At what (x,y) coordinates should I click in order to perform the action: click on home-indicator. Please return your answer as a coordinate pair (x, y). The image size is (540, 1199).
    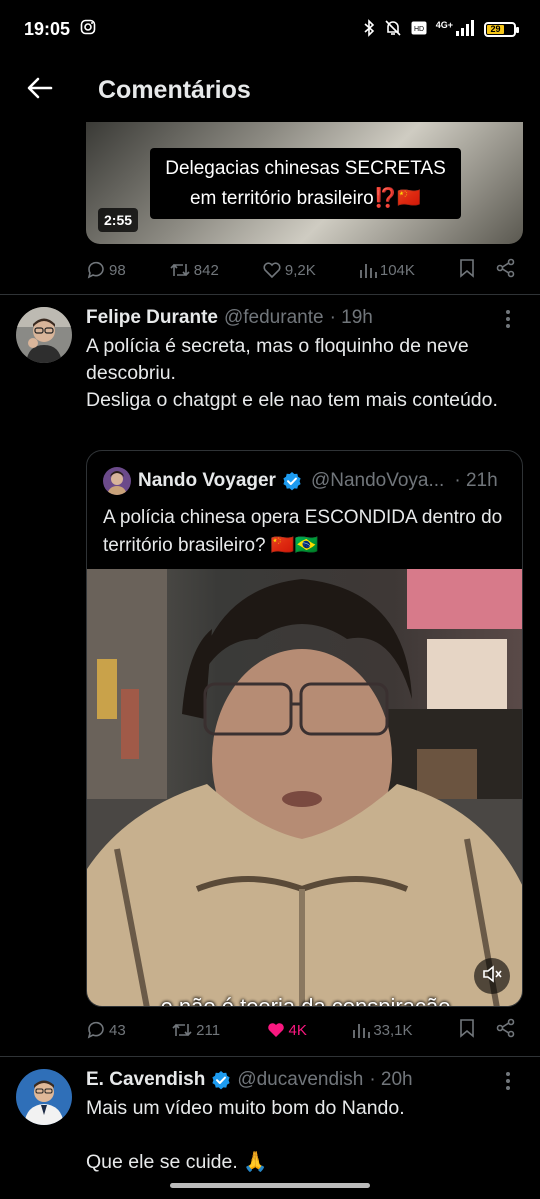
    Looking at the image, I should click on (270, 1185).